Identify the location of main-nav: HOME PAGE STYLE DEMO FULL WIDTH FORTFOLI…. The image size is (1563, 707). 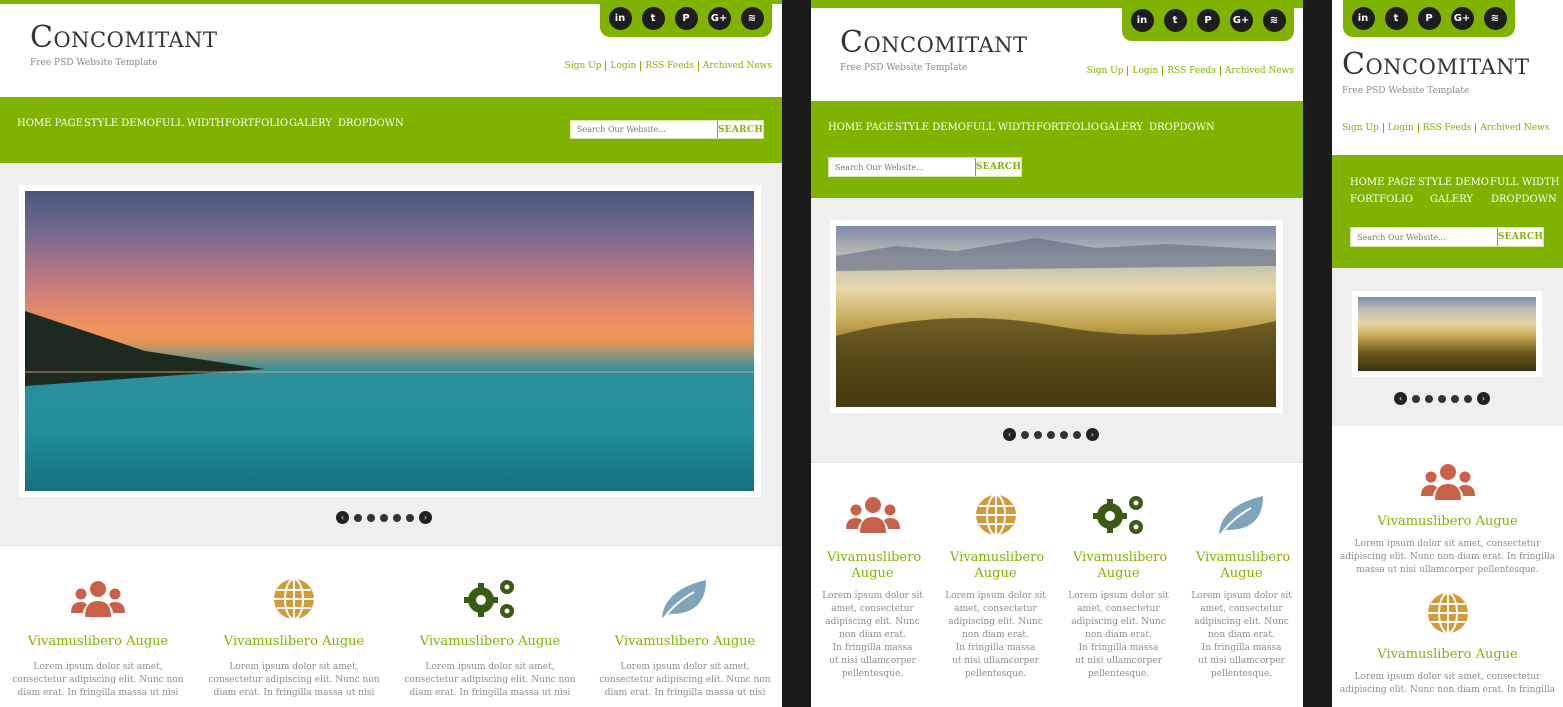
(1057, 149).